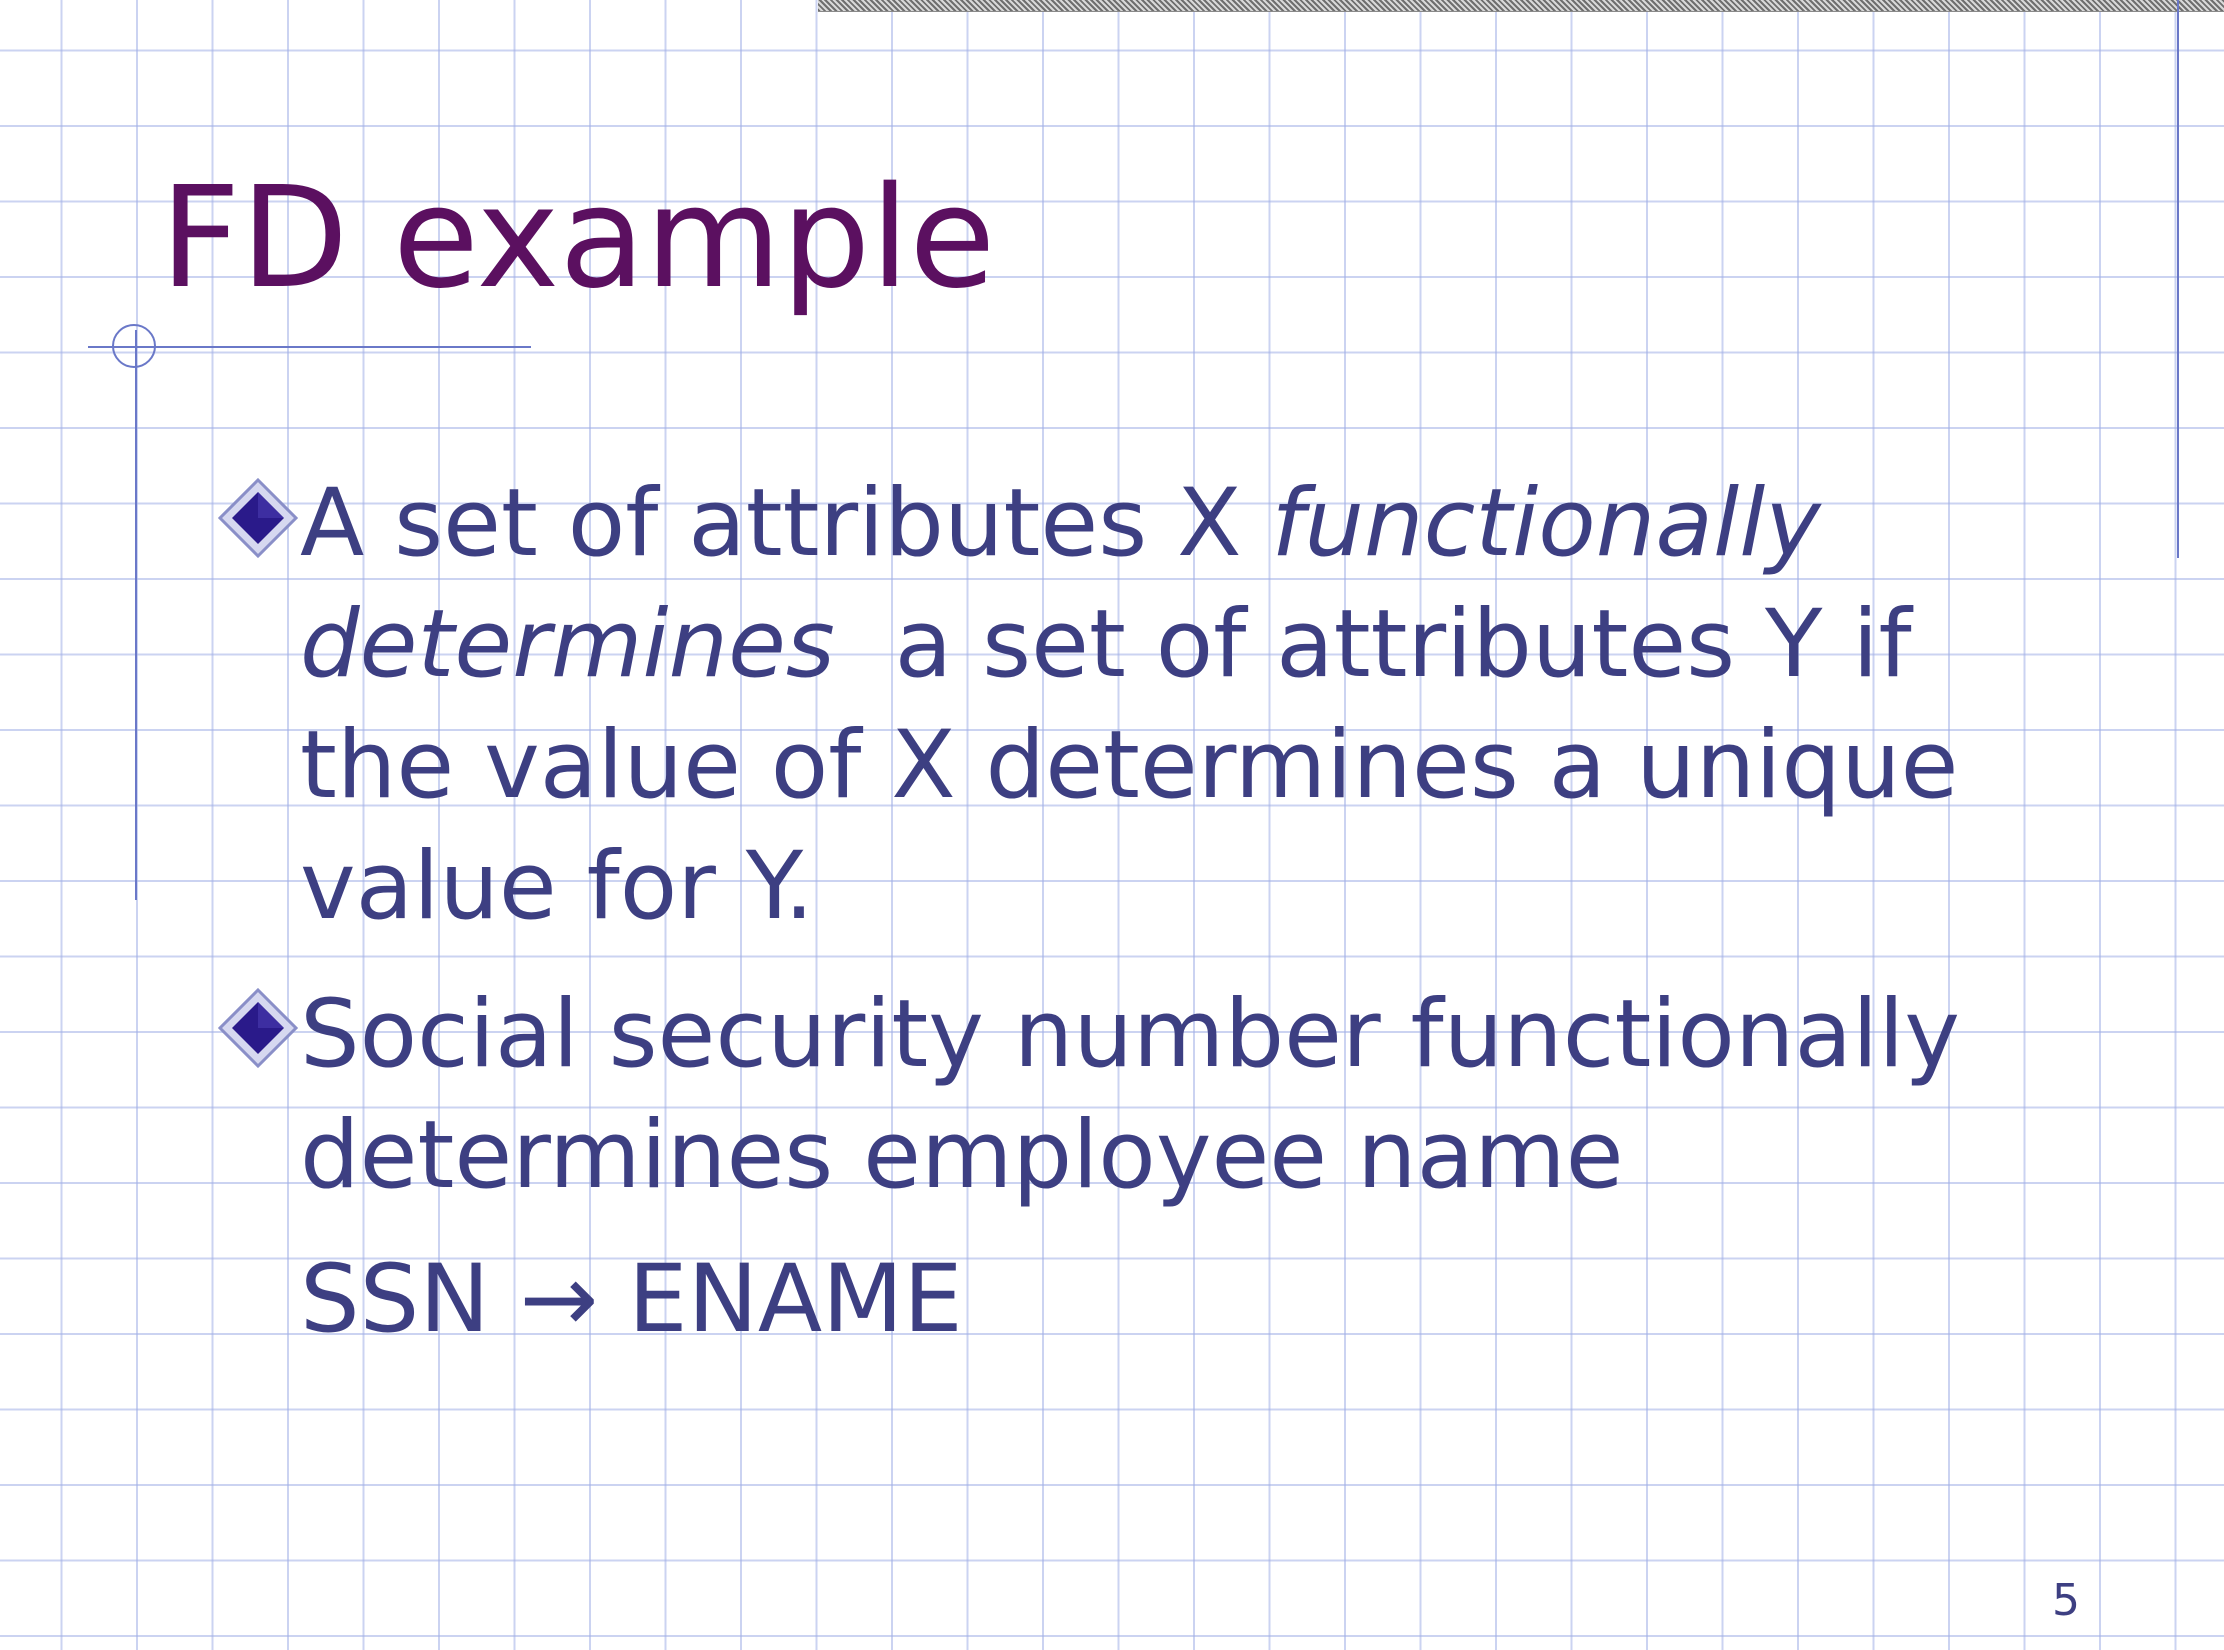  I want to click on fd-notation: SSN → ENAME, so click(631, 1299).